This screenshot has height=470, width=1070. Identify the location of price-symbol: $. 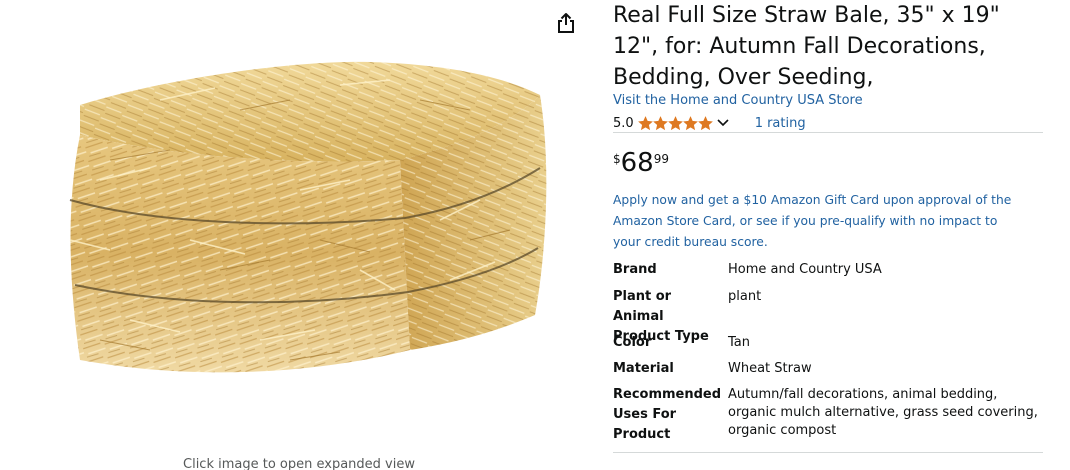
(617, 159).